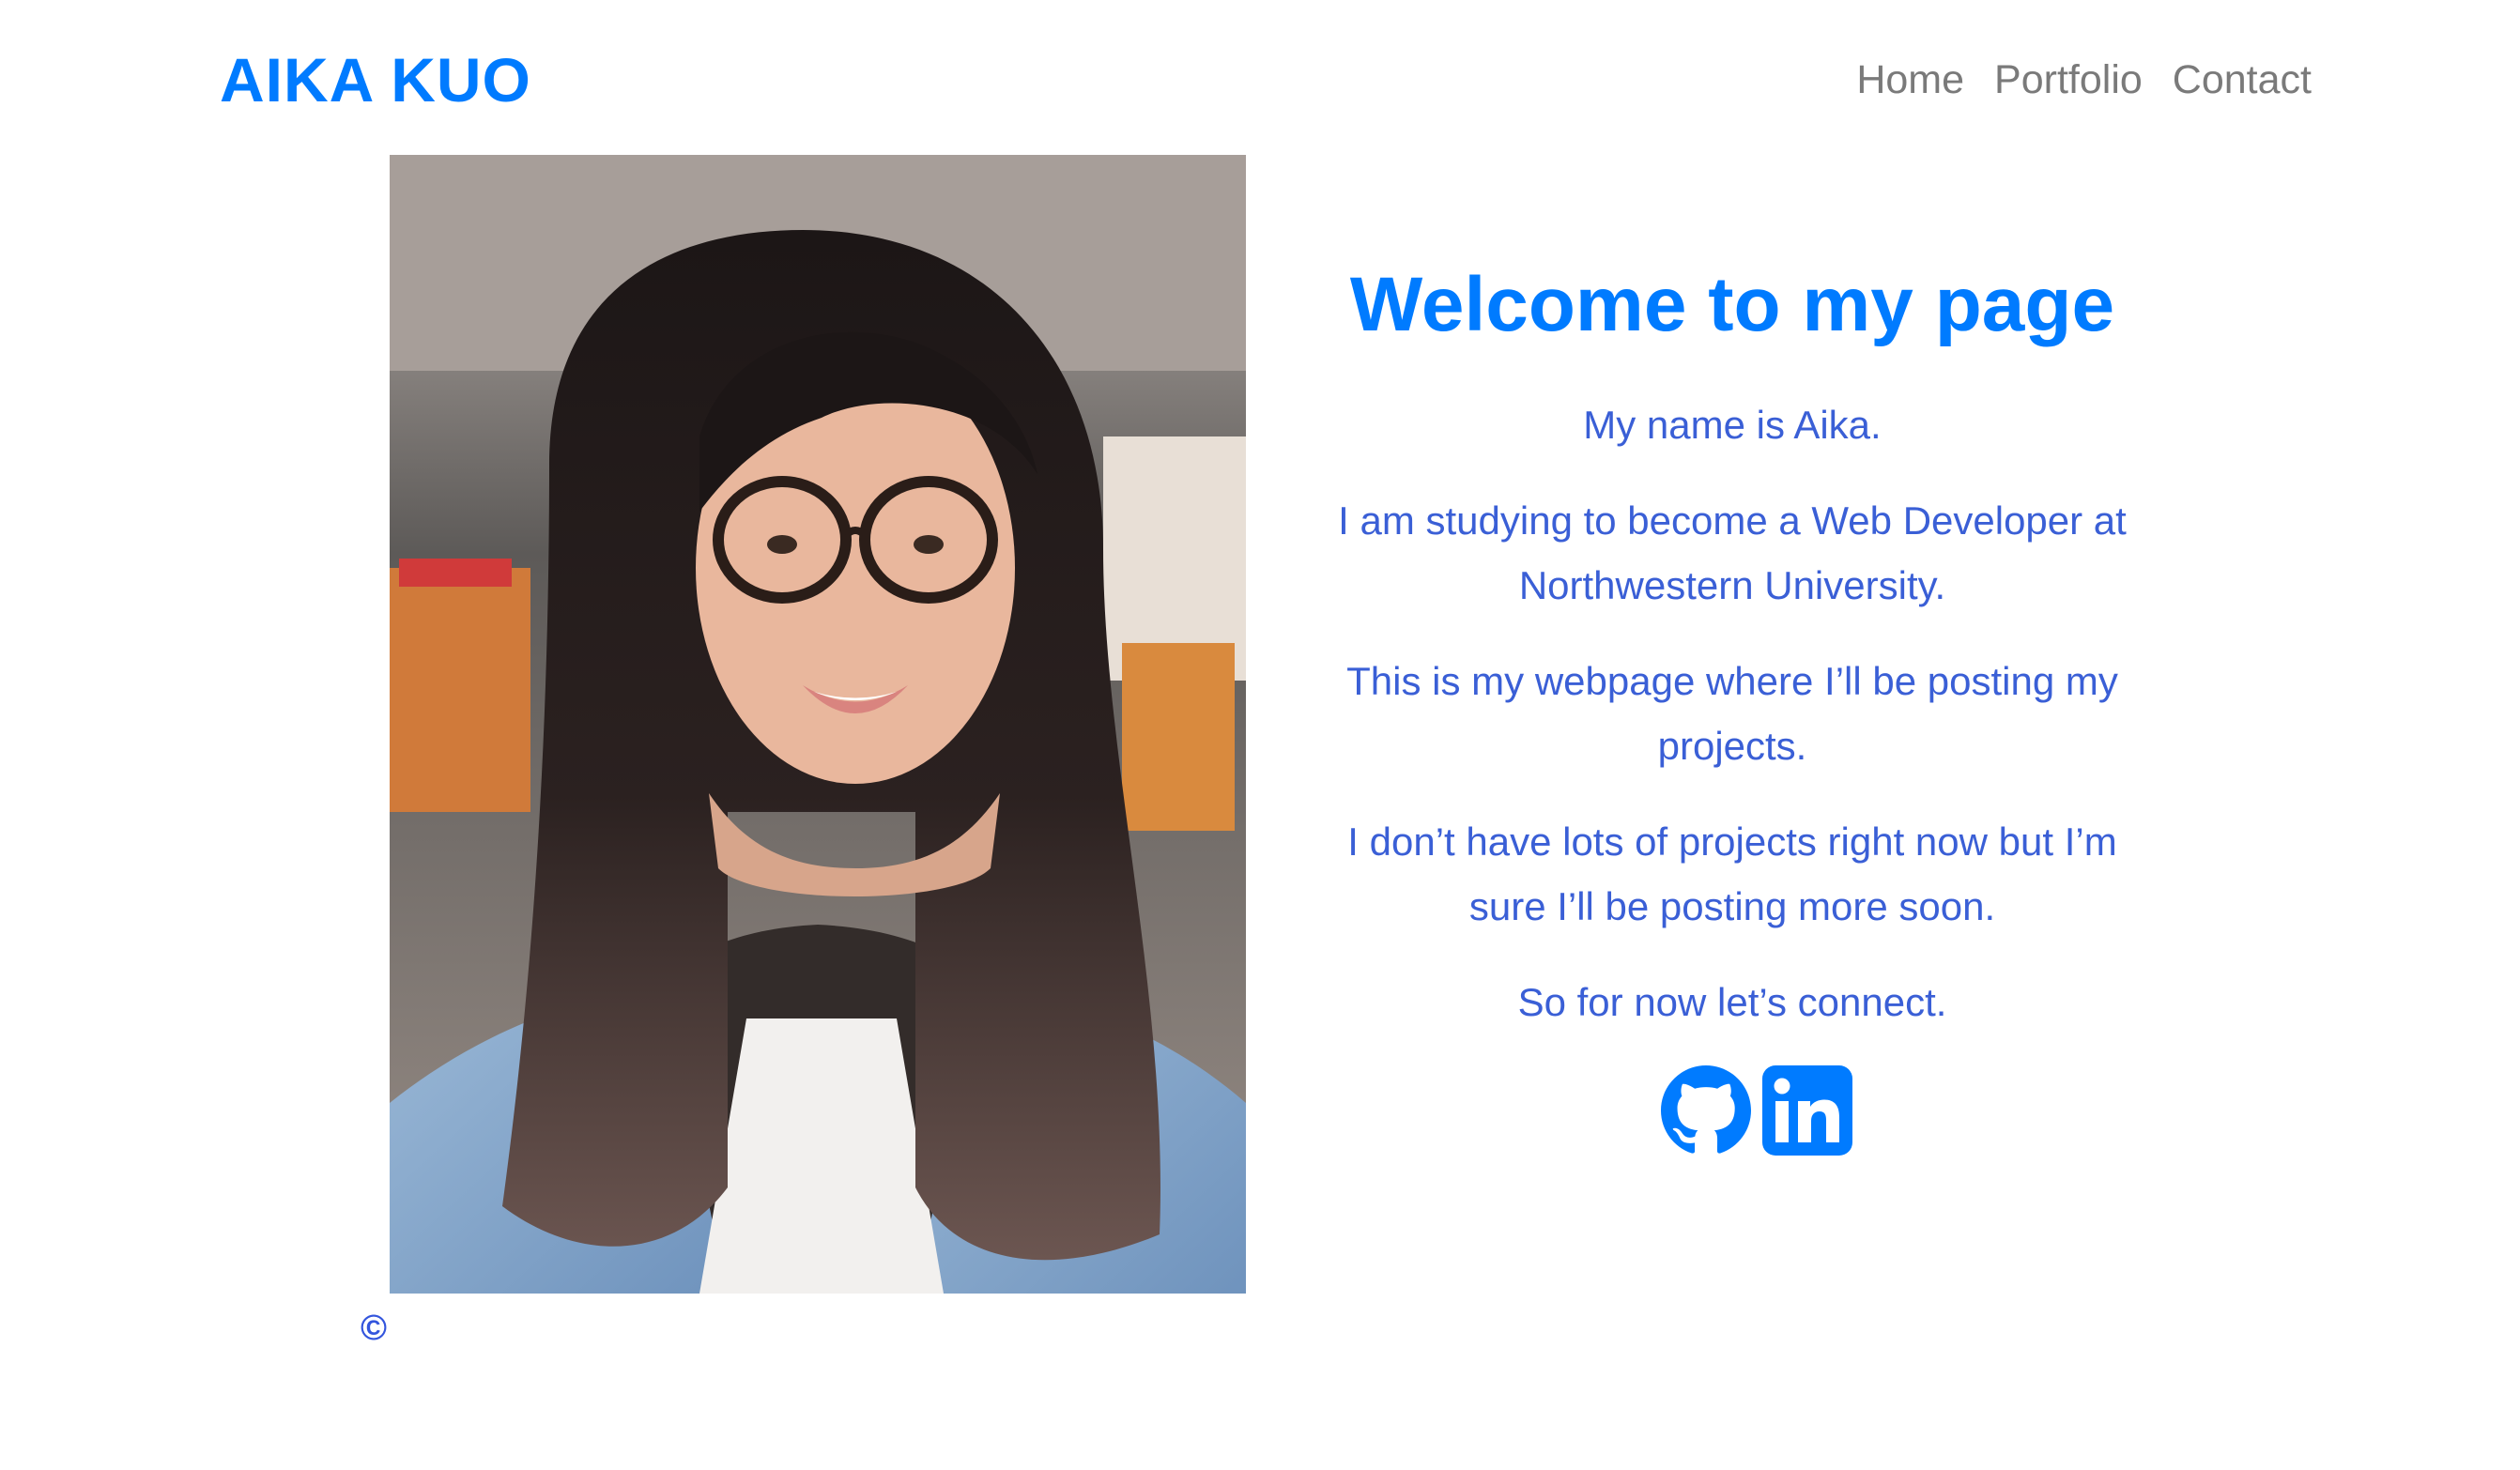  Describe the element at coordinates (1732, 425) in the screenshot. I see `intro-paragraph-name: My name is Aika.` at that location.